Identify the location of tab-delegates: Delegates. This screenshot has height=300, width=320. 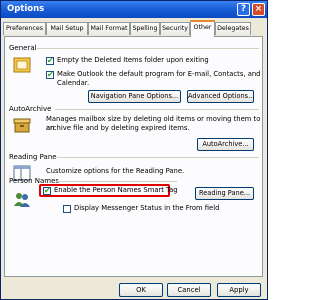
(233, 28).